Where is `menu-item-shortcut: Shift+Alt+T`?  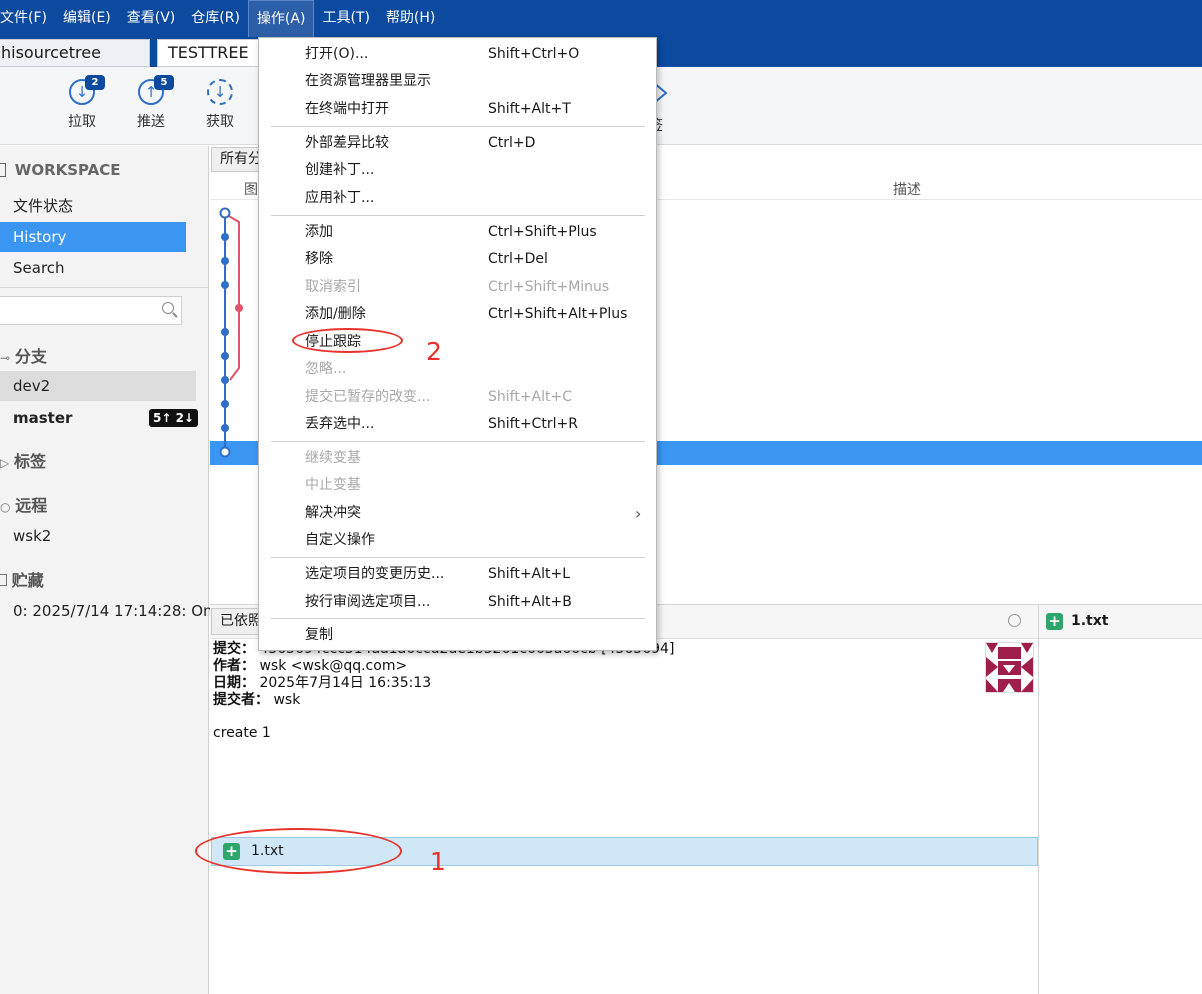
menu-item-shortcut: Shift+Alt+T is located at coordinates (529, 109).